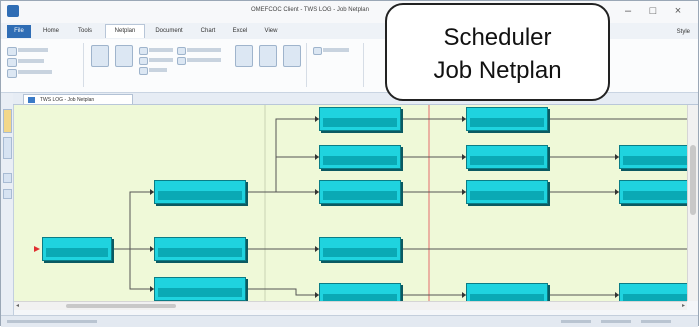 This screenshot has width=699, height=327. I want to click on ribbon-text-a, so click(33, 50).